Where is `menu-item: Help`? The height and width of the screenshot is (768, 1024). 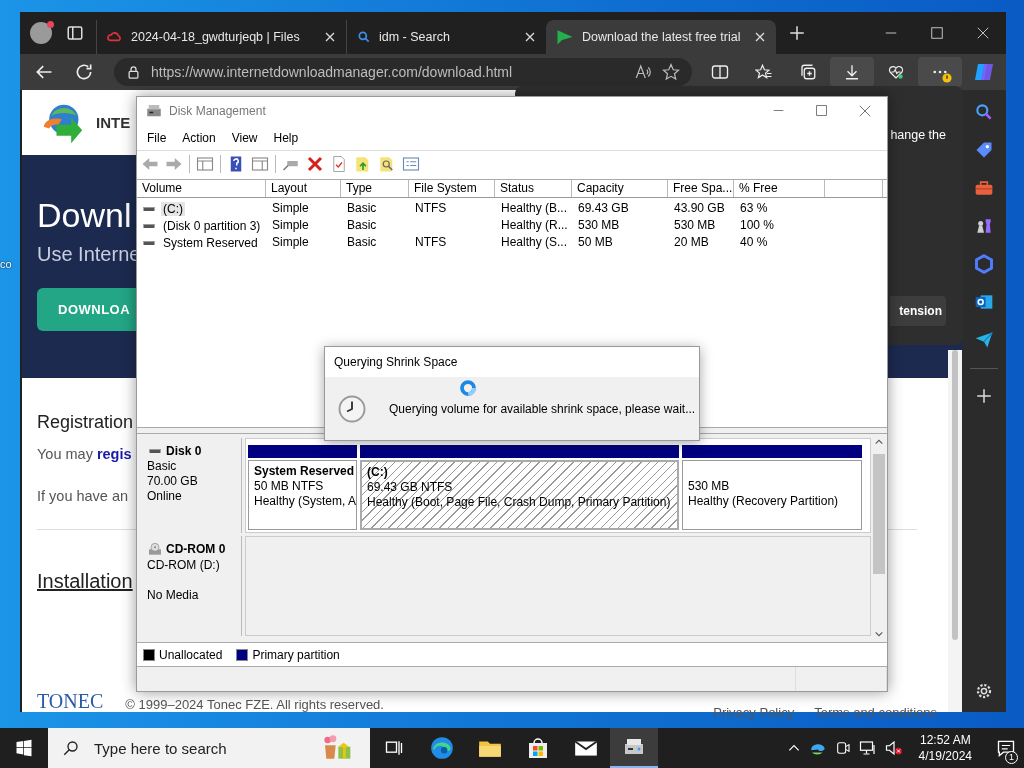
menu-item: Help is located at coordinates (286, 137).